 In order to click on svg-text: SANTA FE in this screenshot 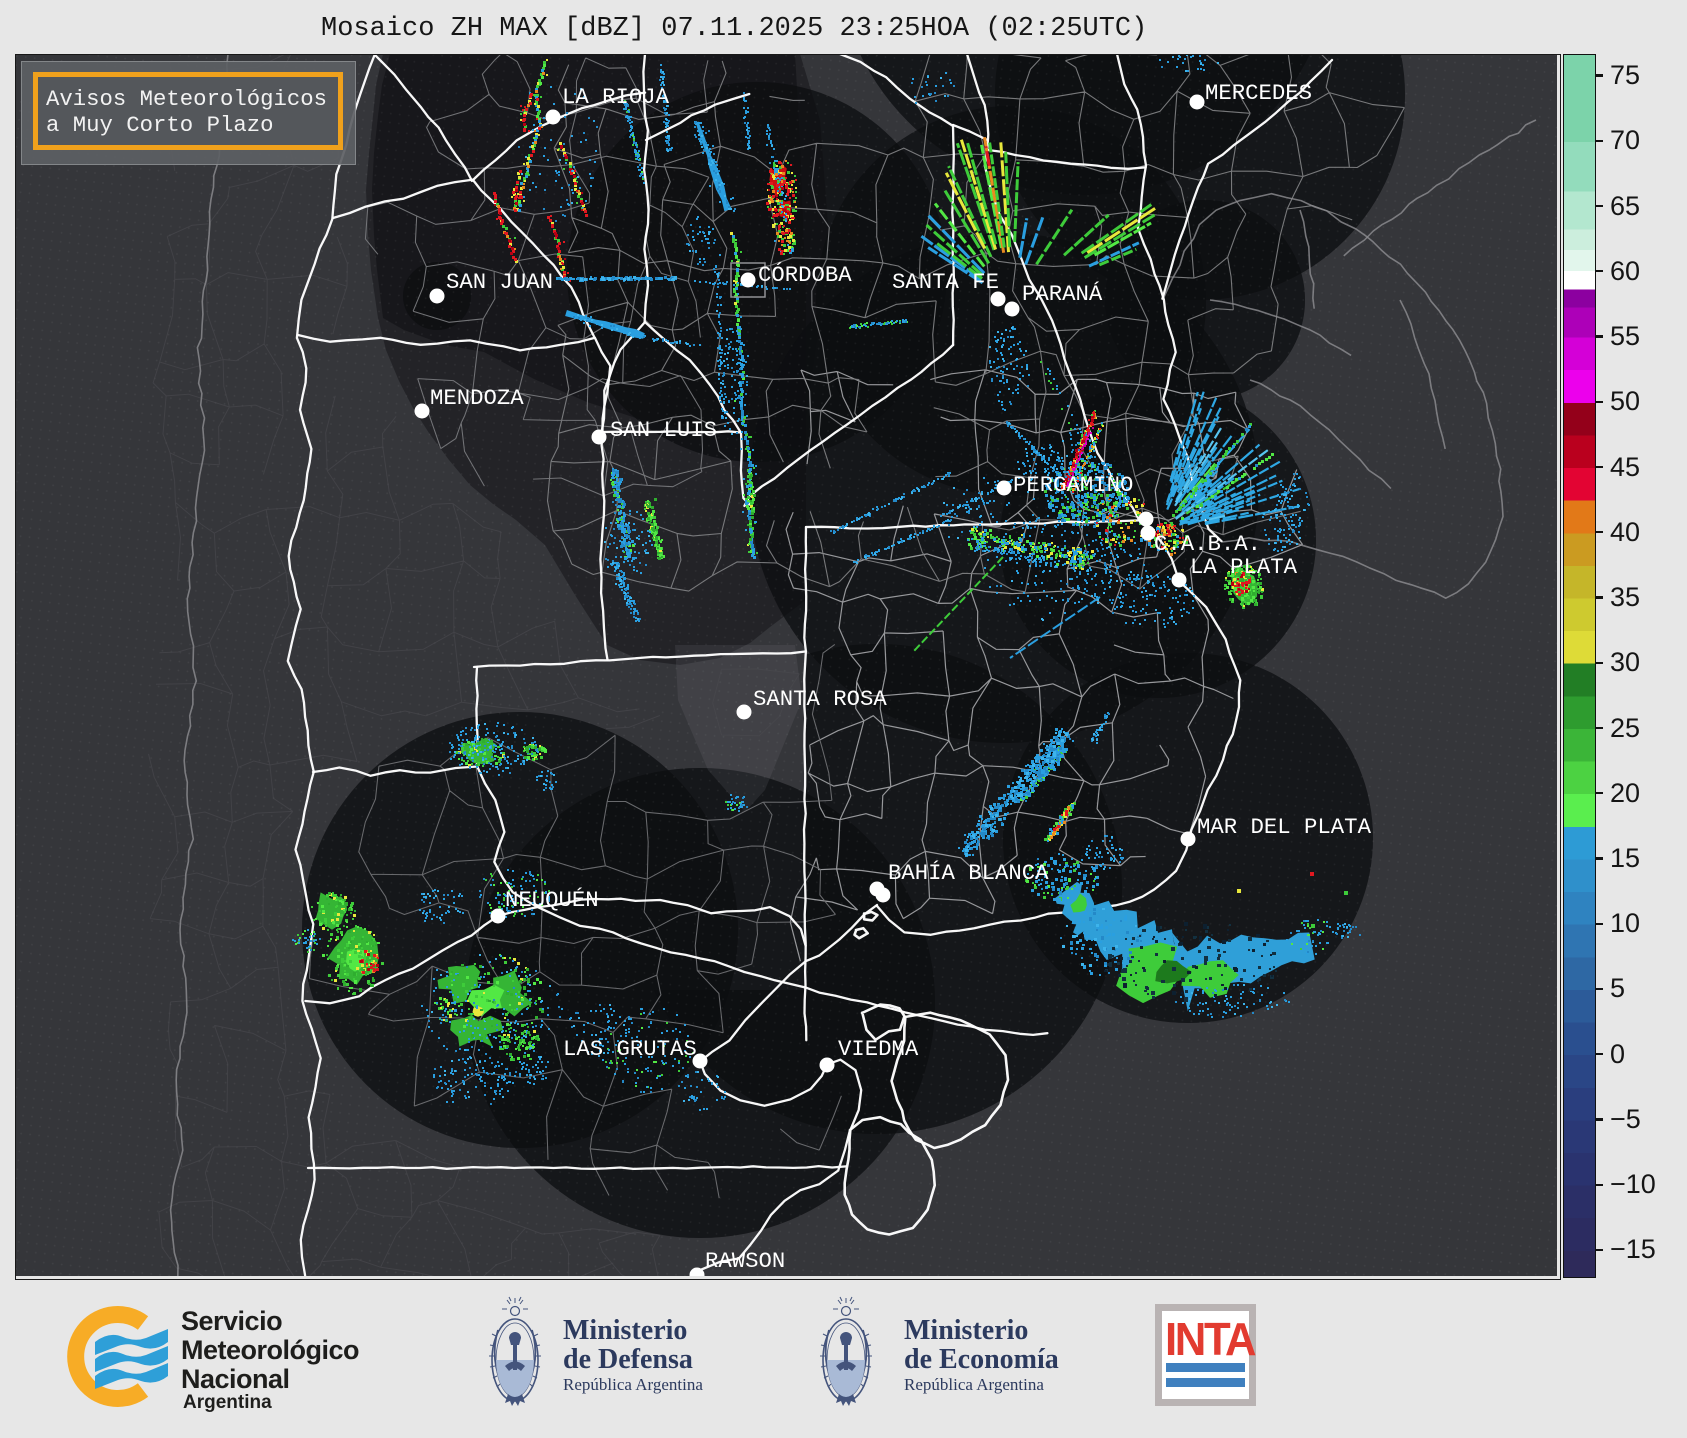, I will do `click(945, 282)`.